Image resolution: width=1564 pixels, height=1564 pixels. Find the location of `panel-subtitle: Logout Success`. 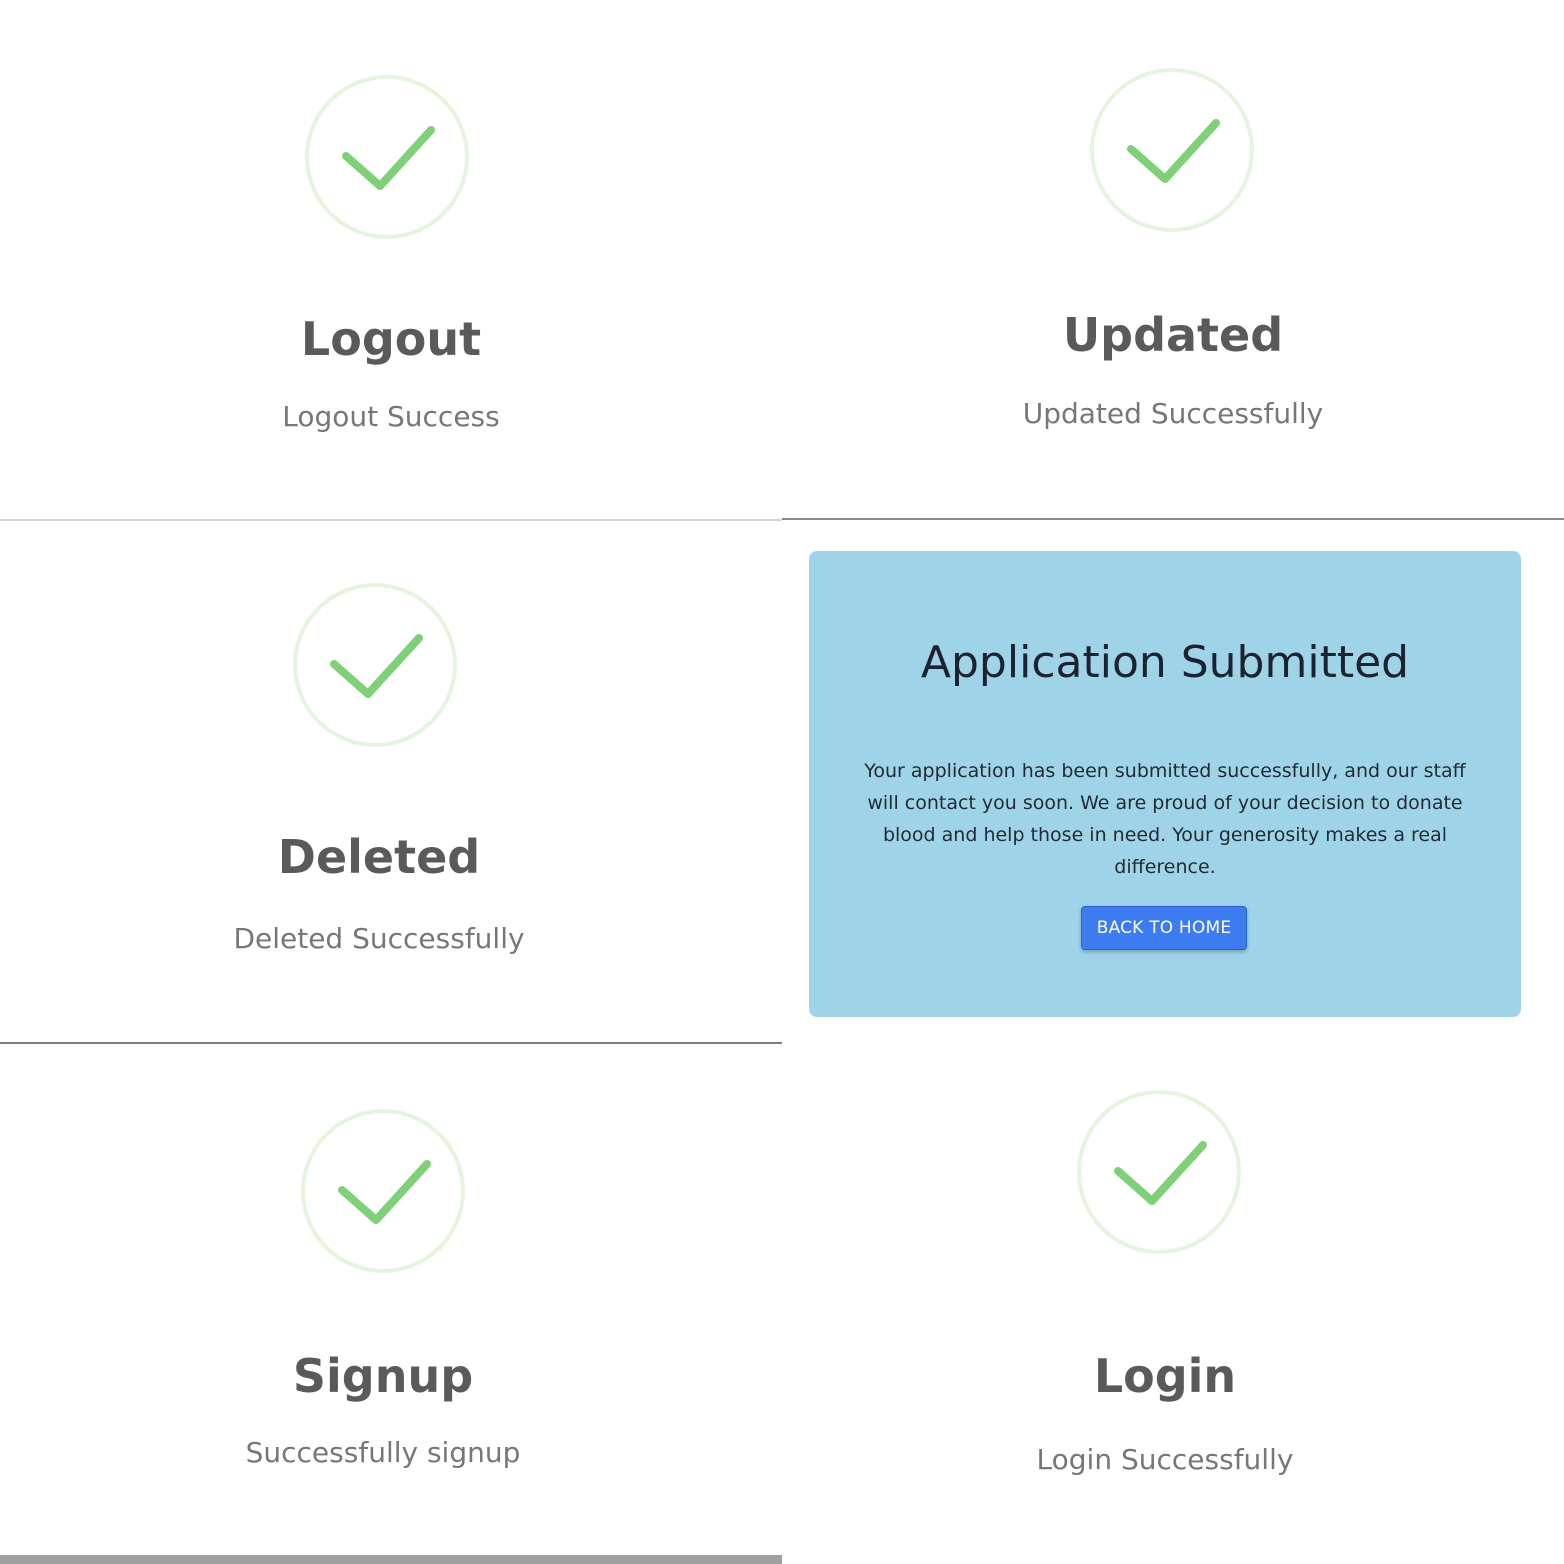

panel-subtitle: Logout Success is located at coordinates (391, 416).